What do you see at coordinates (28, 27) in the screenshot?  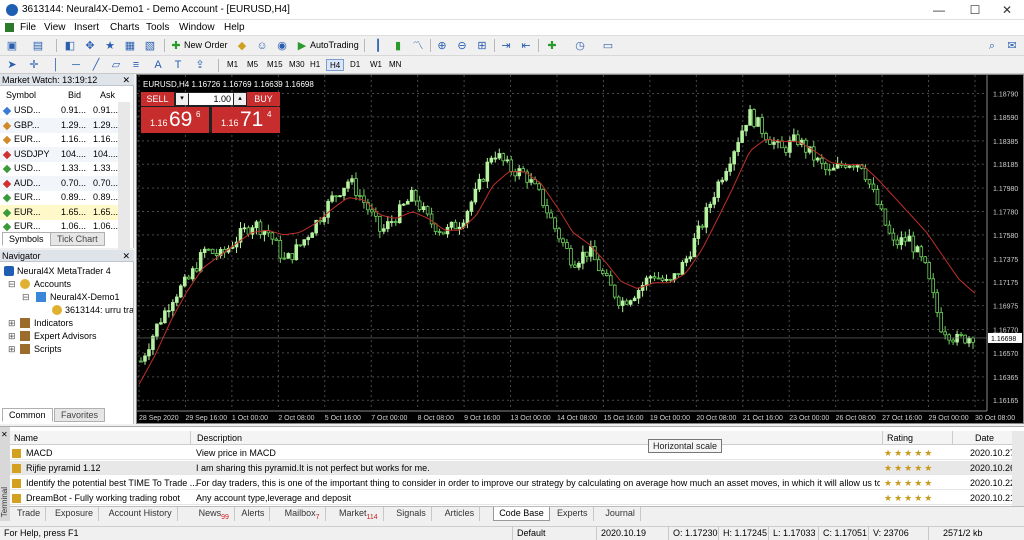 I see `menu-file: File` at bounding box center [28, 27].